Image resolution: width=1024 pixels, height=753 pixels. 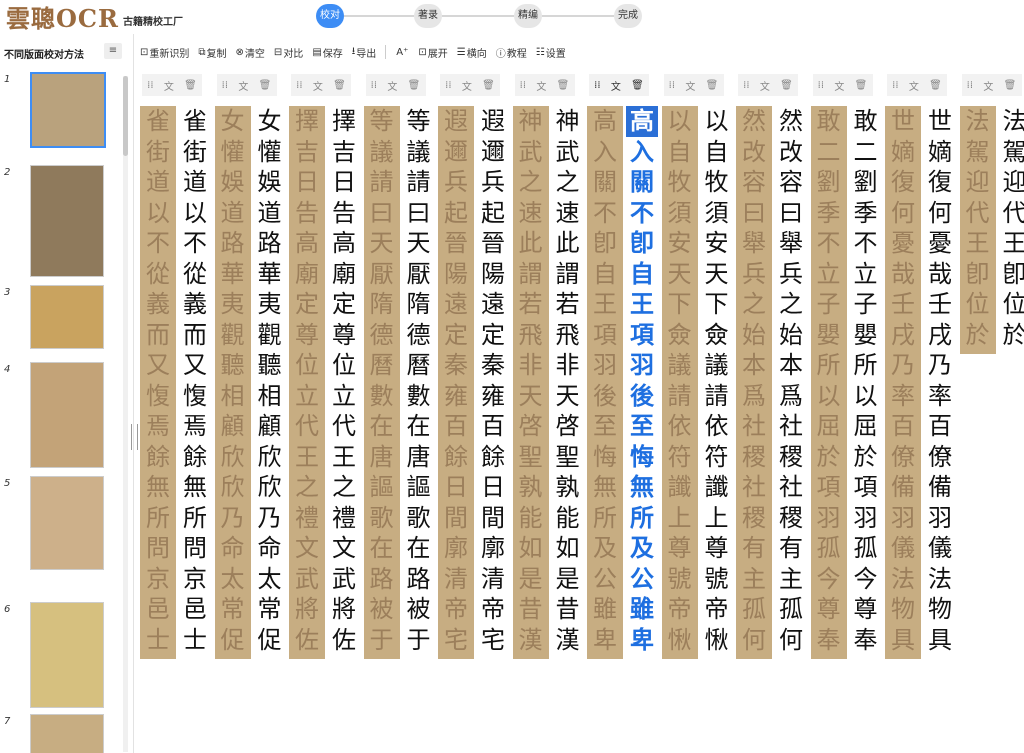 I want to click on ocr-text-column: 擇 吉 日 告 高 廟 定 尊 位 立 代 王 之 禮 文 武 將 佐, so click(x=344, y=380).